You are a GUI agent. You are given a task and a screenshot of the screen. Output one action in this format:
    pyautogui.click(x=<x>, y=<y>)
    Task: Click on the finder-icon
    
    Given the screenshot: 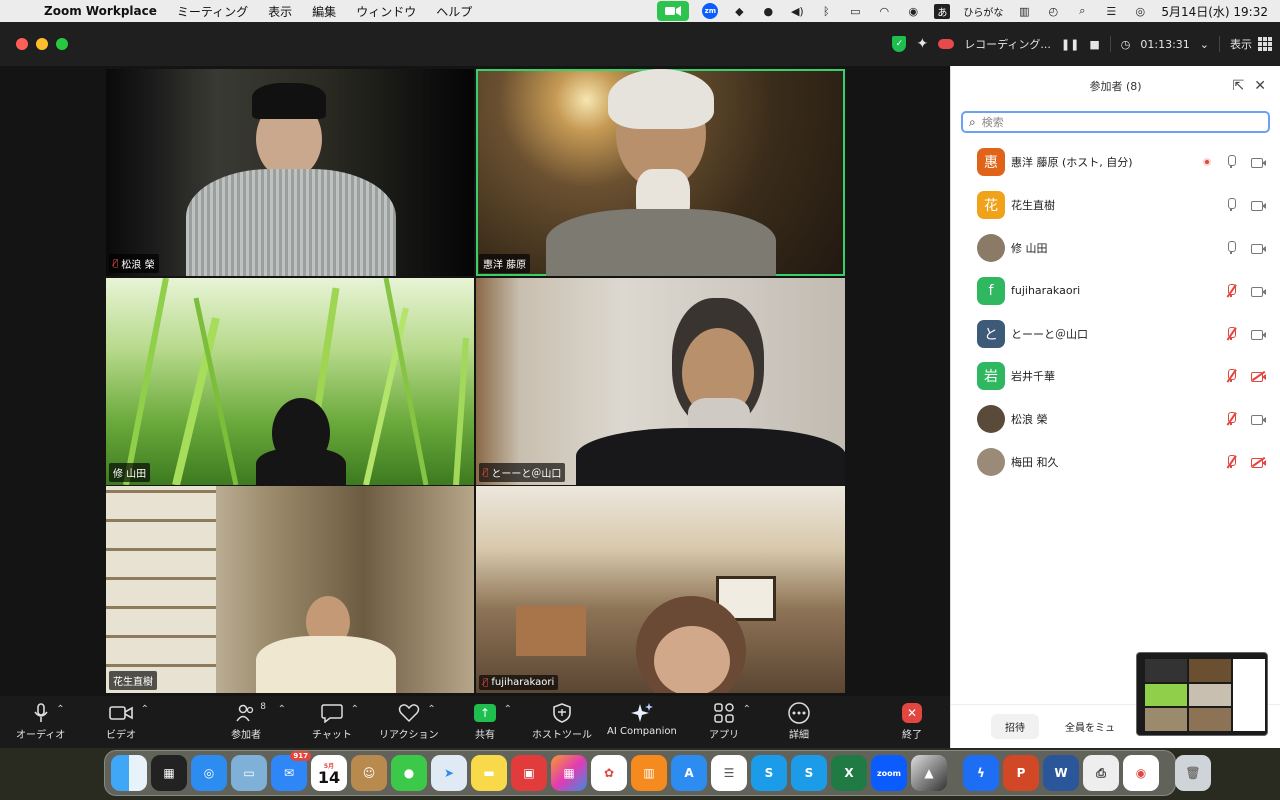 What is the action you would take?
    pyautogui.click(x=129, y=773)
    